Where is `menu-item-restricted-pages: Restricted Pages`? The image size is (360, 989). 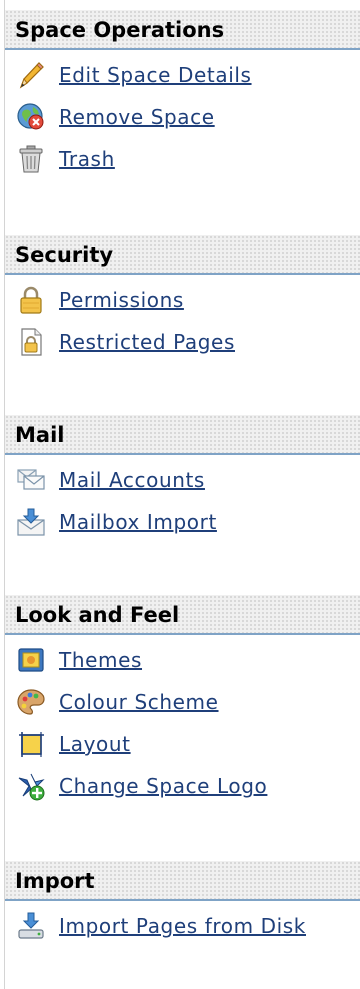 menu-item-restricted-pages: Restricted Pages is located at coordinates (182, 342).